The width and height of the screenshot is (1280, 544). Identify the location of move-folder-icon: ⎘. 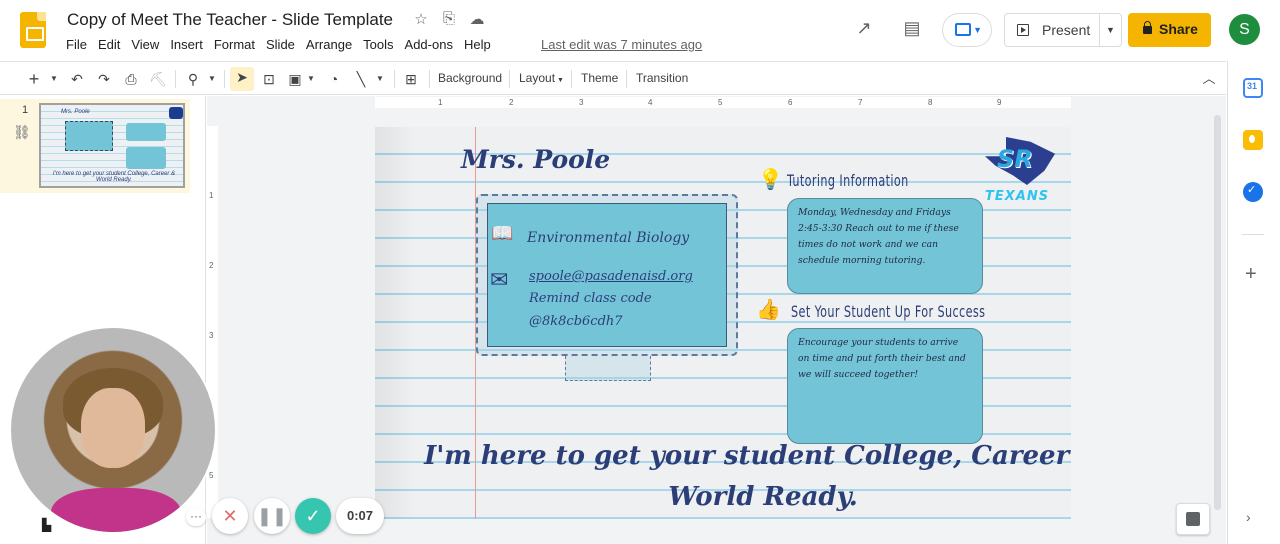
(449, 18).